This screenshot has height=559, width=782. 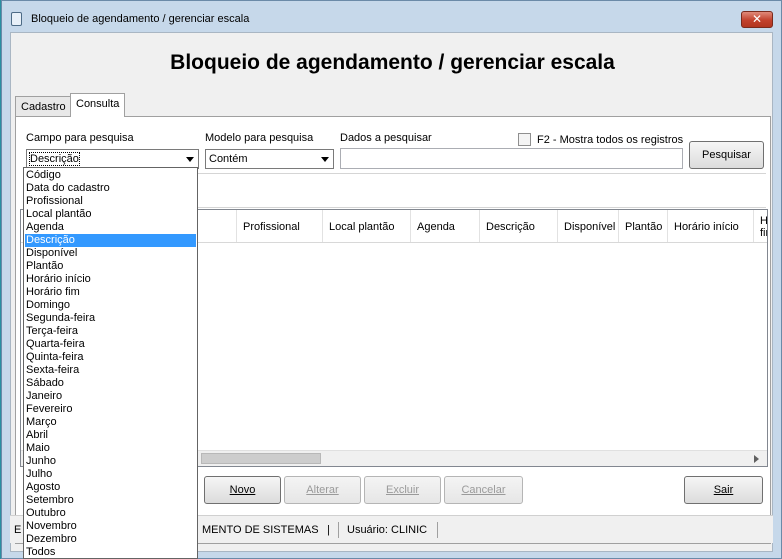 I want to click on close-button: ✕, so click(x=757, y=19).